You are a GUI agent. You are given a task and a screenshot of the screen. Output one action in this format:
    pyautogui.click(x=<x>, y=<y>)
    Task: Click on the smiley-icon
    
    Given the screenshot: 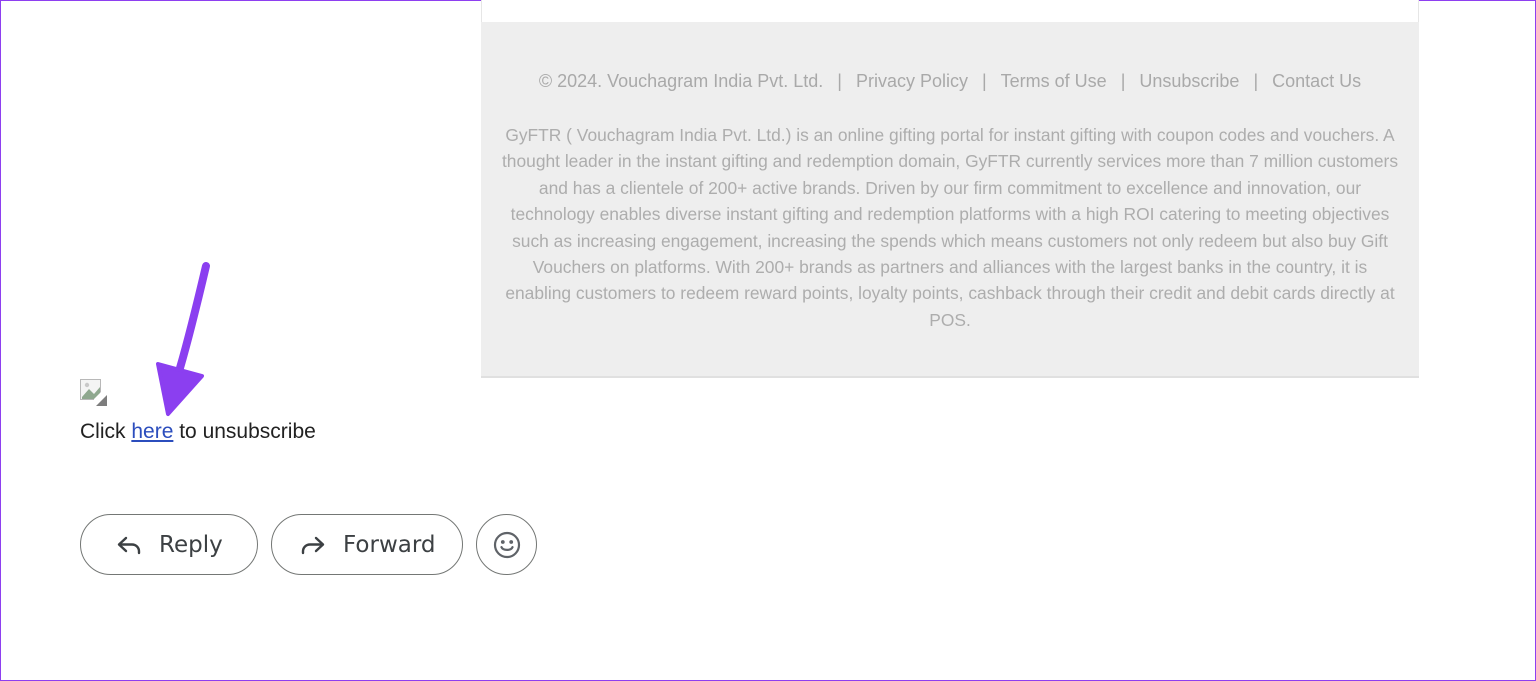 What is the action you would take?
    pyautogui.click(x=506, y=544)
    